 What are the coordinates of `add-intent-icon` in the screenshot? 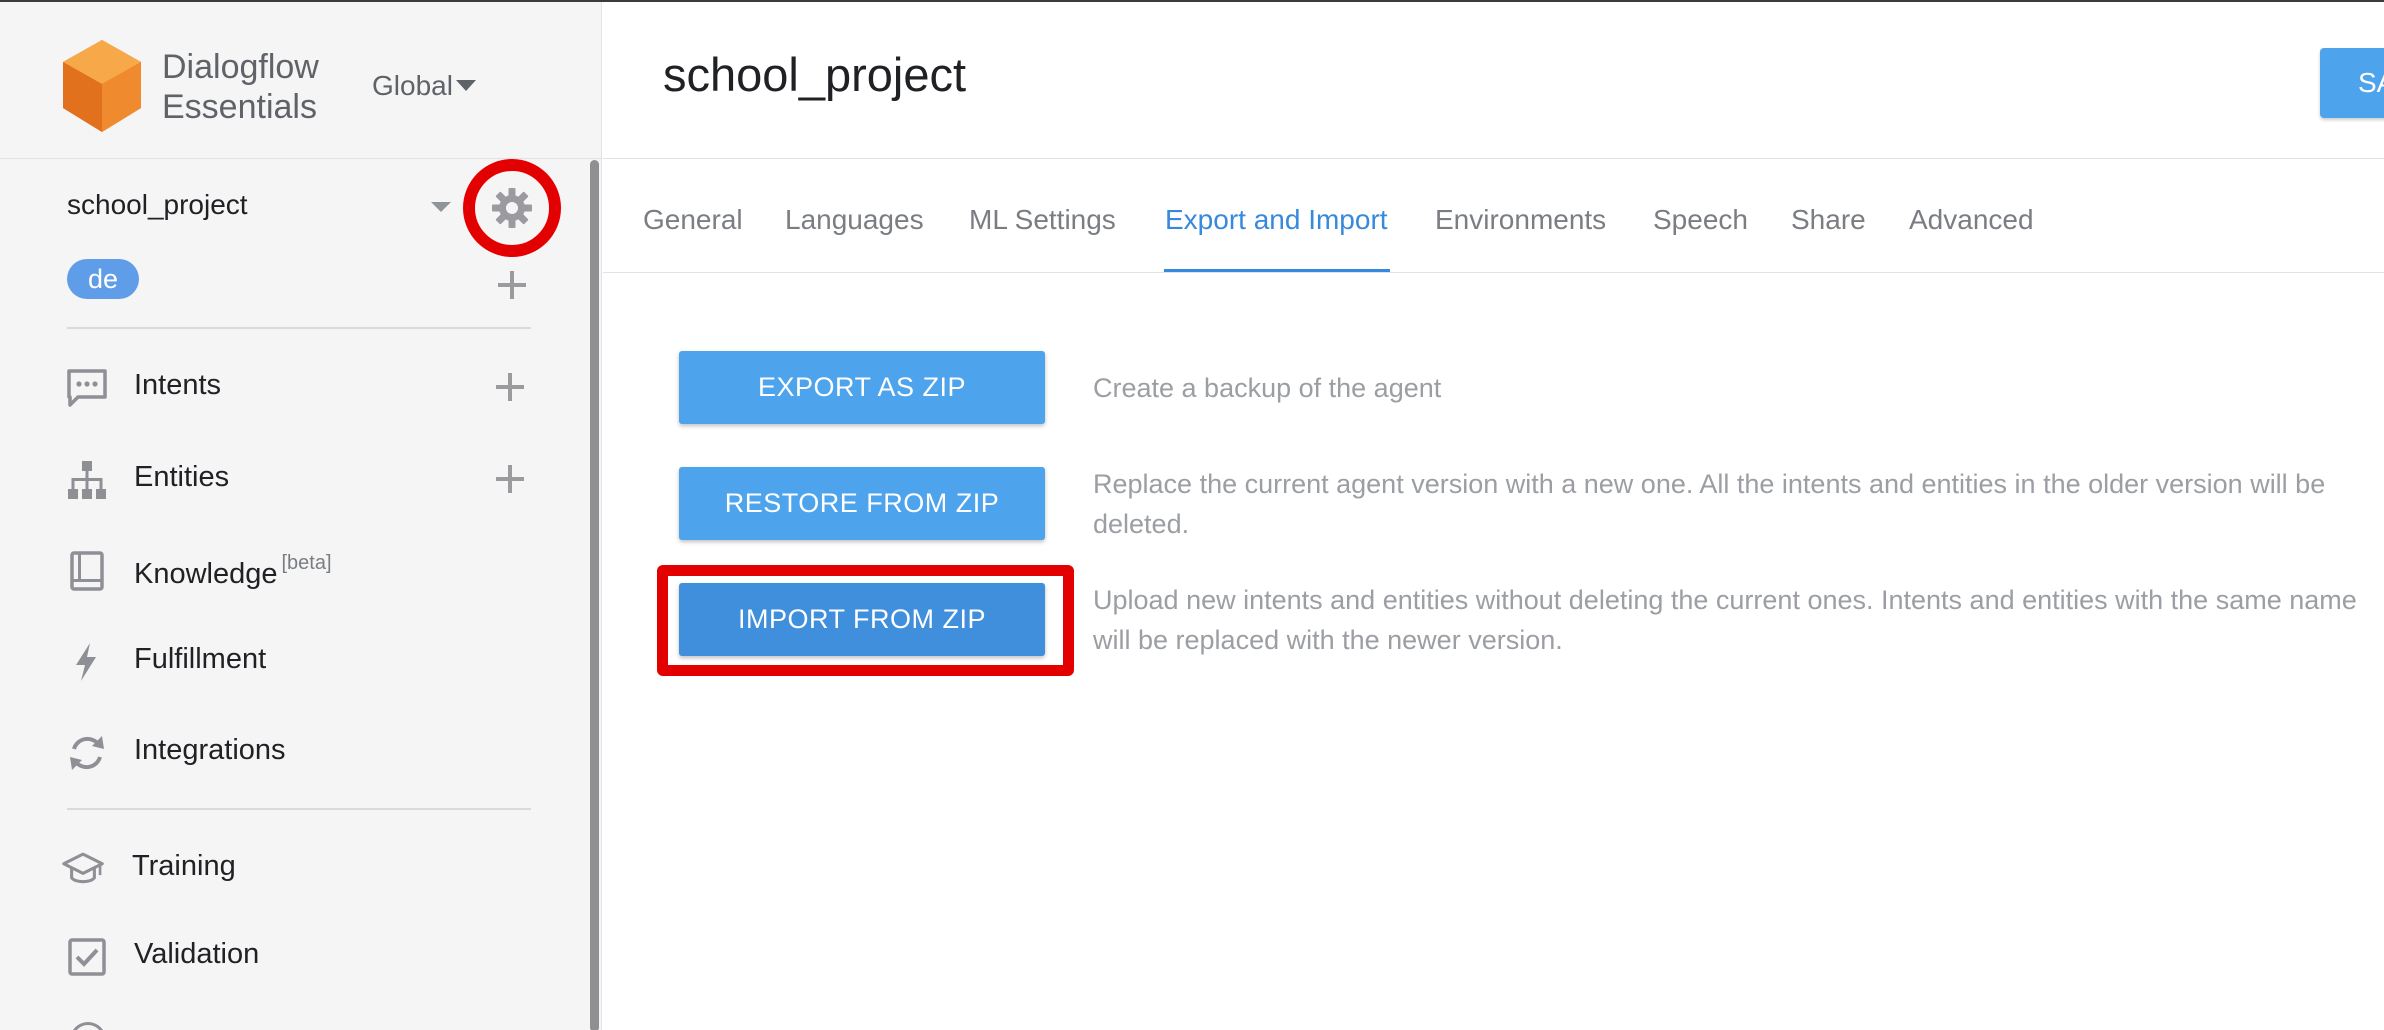 It's located at (510, 387).